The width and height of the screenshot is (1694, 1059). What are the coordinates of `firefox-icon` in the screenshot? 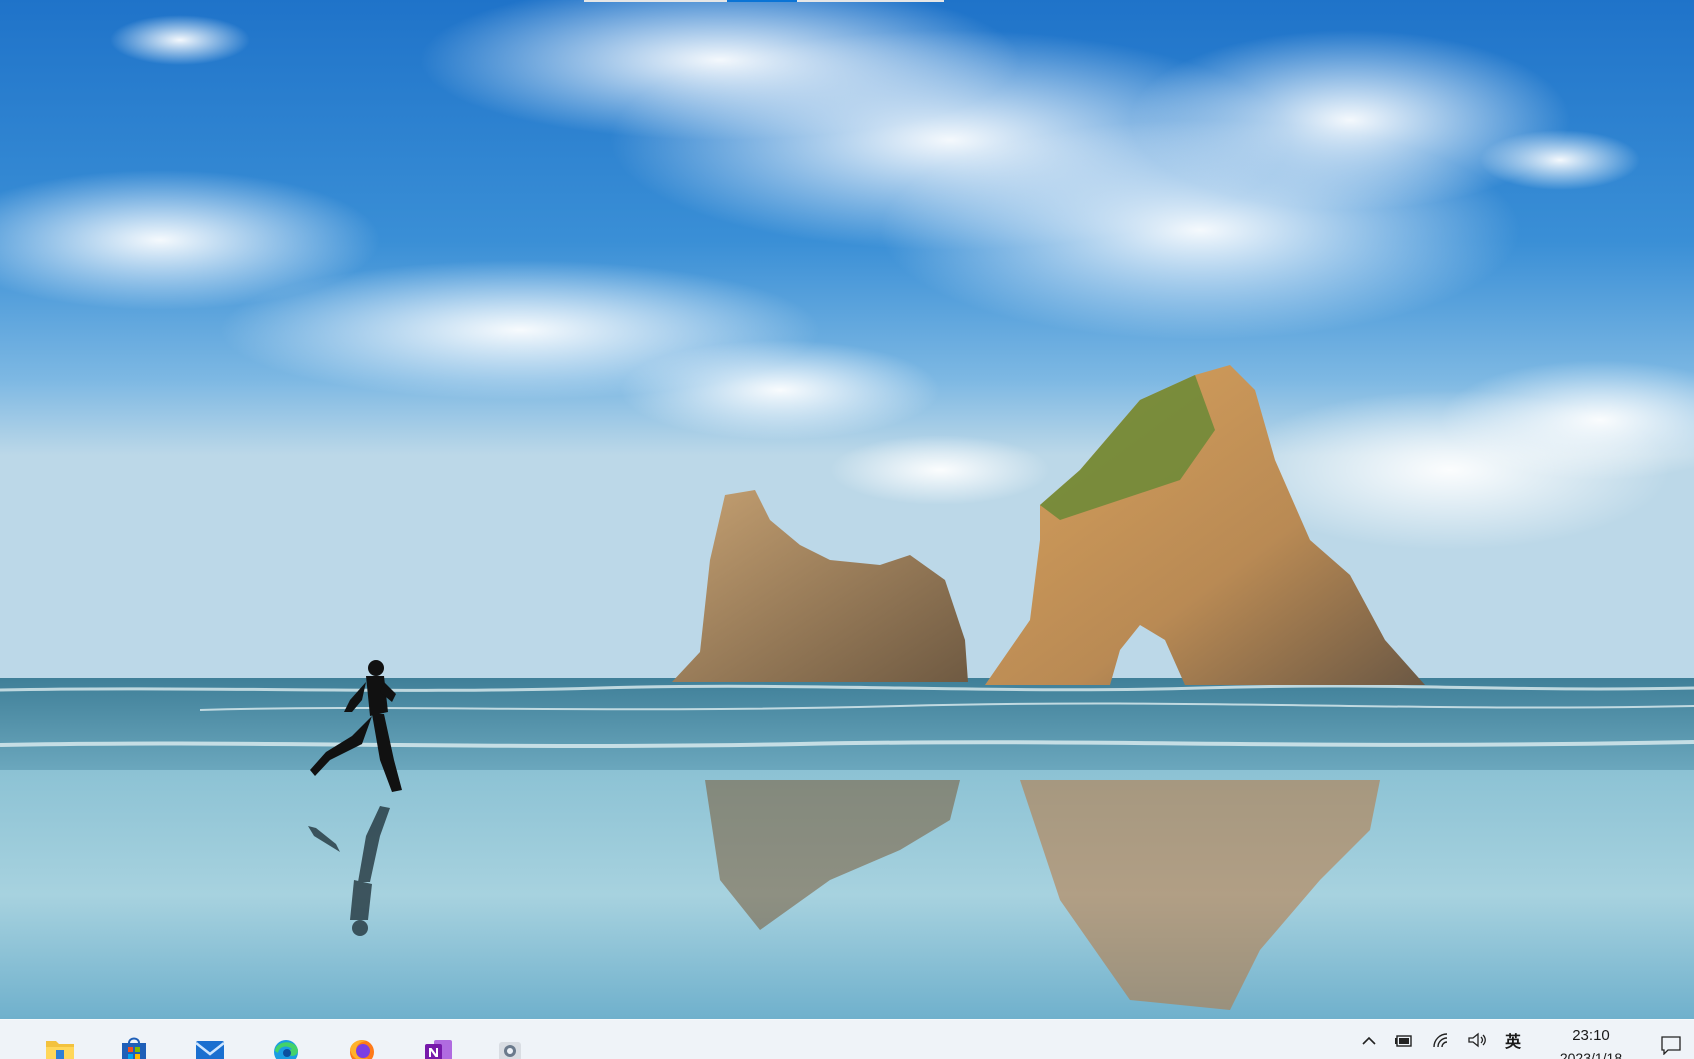 It's located at (362, 1049).